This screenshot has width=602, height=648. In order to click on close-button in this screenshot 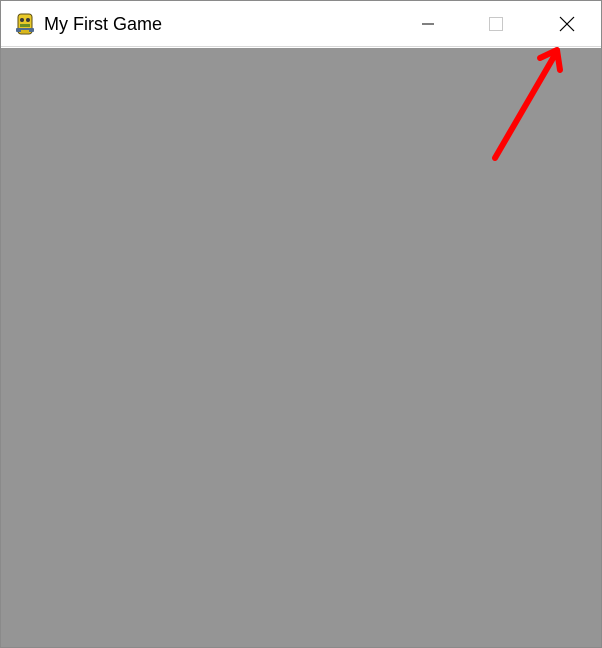, I will do `click(567, 24)`.